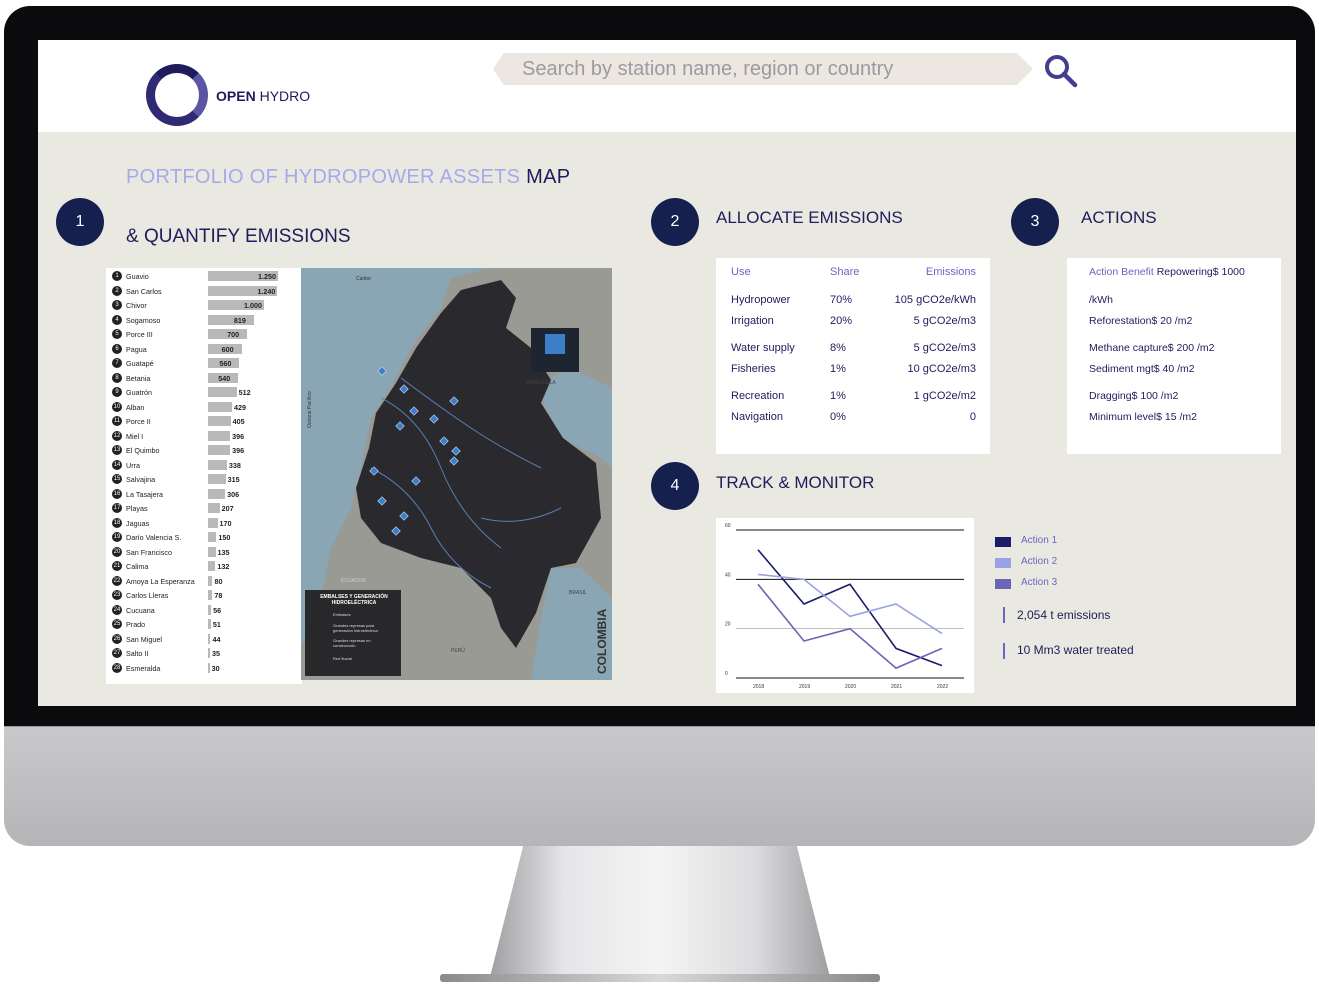 This screenshot has width=1319, height=985. Describe the element at coordinates (117, 479) in the screenshot. I see `ranking-number: 15` at that location.